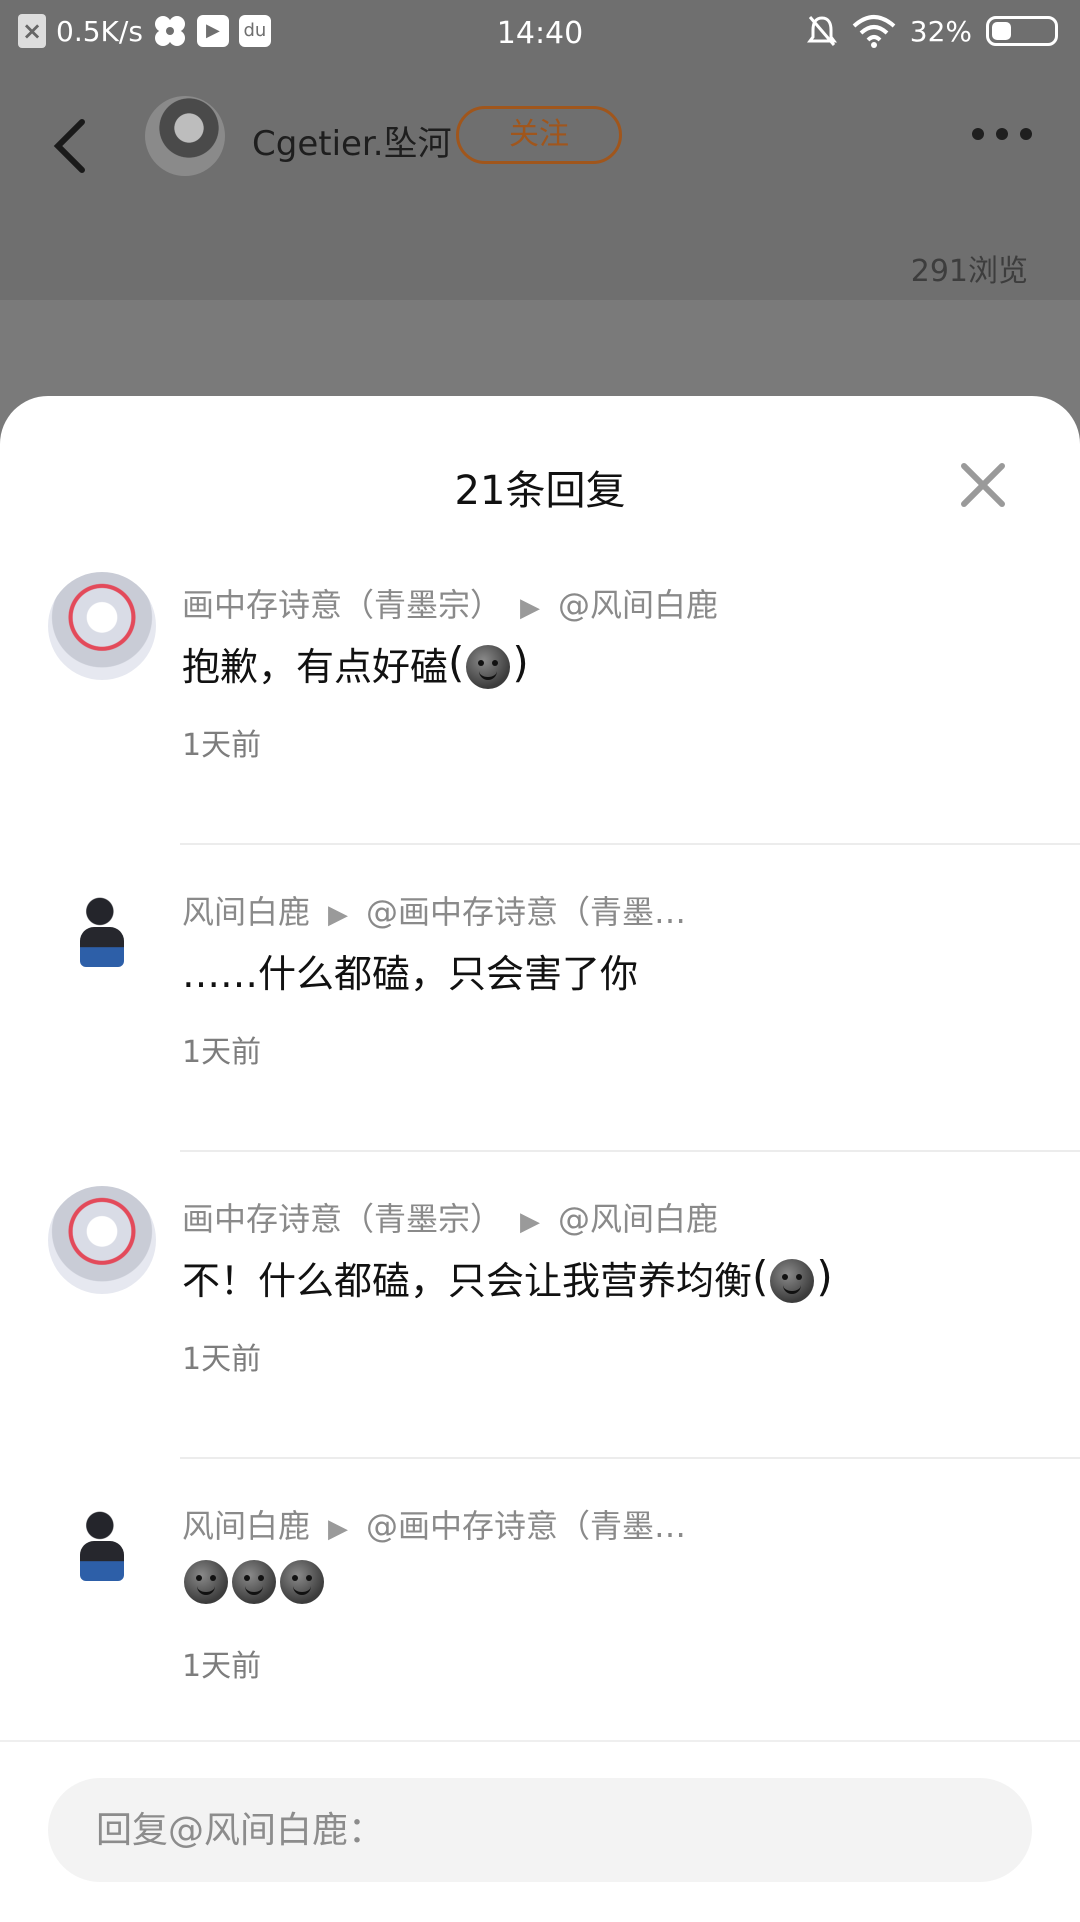  Describe the element at coordinates (540, 35) in the screenshot. I see `status-bar: × 0.5K/s ▶ du 14:40 32%` at that location.